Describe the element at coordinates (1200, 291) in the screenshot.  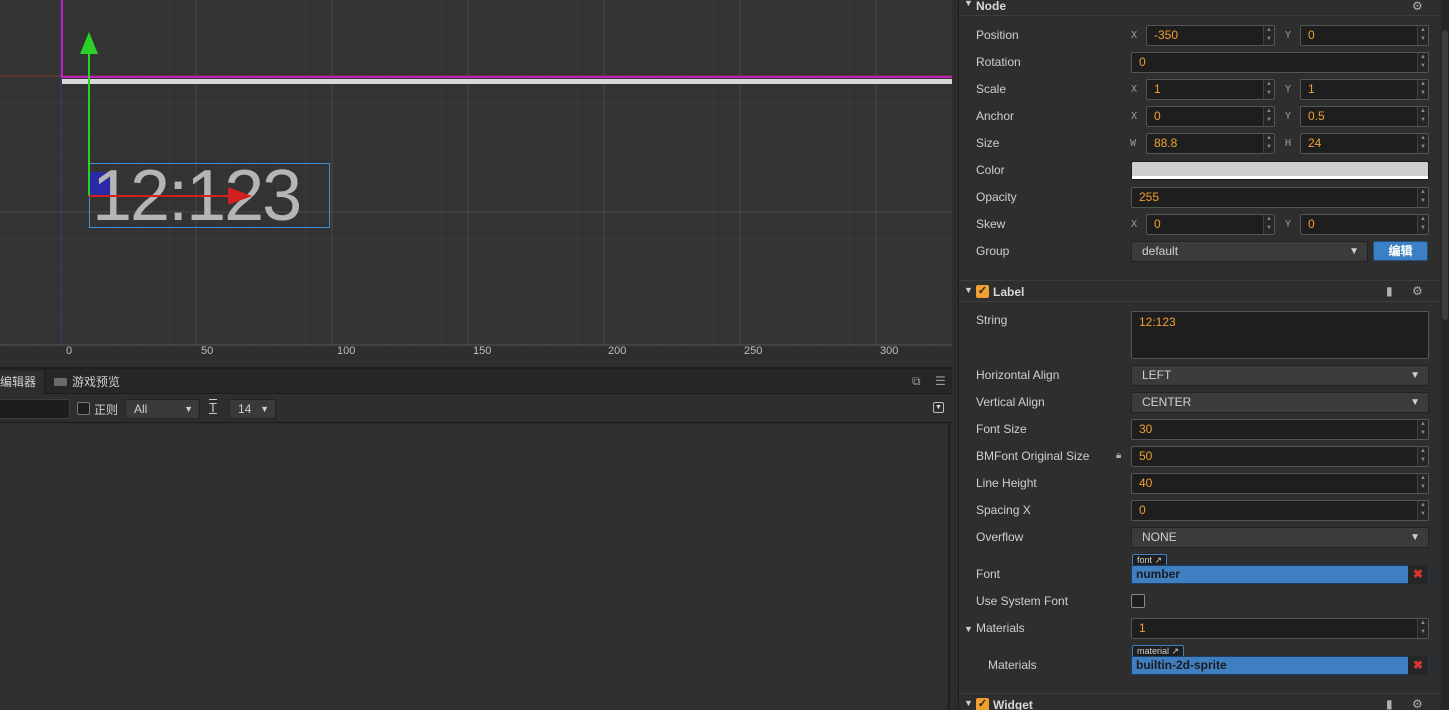
I see `label-section-header: ▼ ✓ Label ▮ ⚙` at that location.